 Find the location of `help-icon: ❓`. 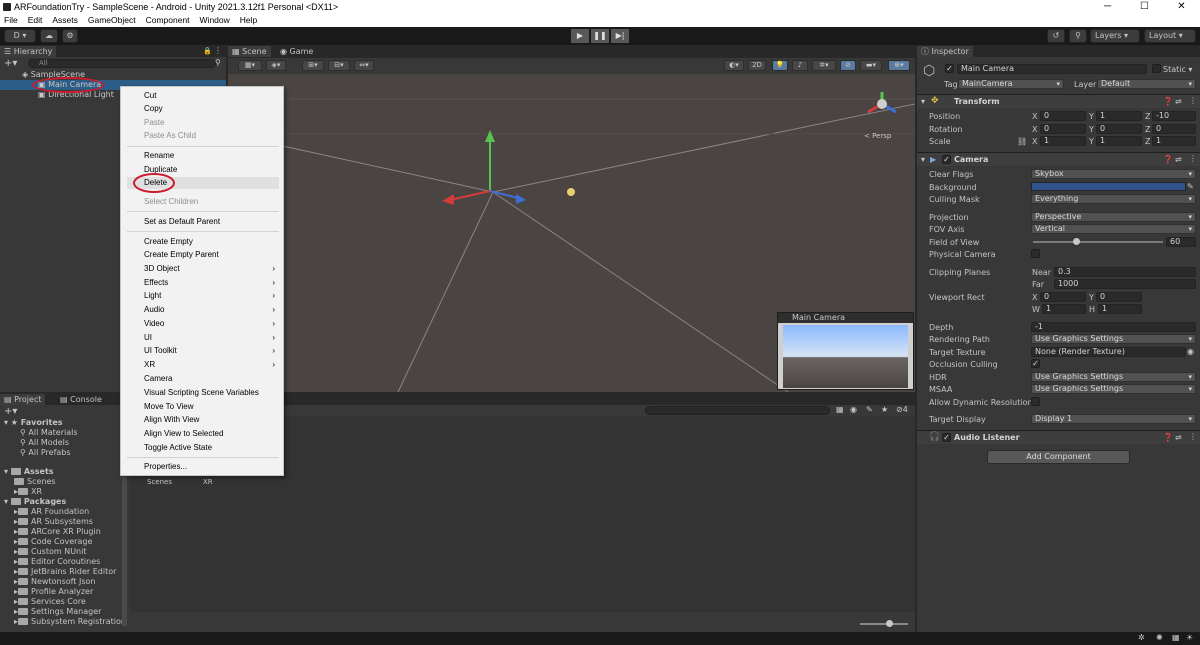

help-icon: ❓ is located at coordinates (1168, 159).